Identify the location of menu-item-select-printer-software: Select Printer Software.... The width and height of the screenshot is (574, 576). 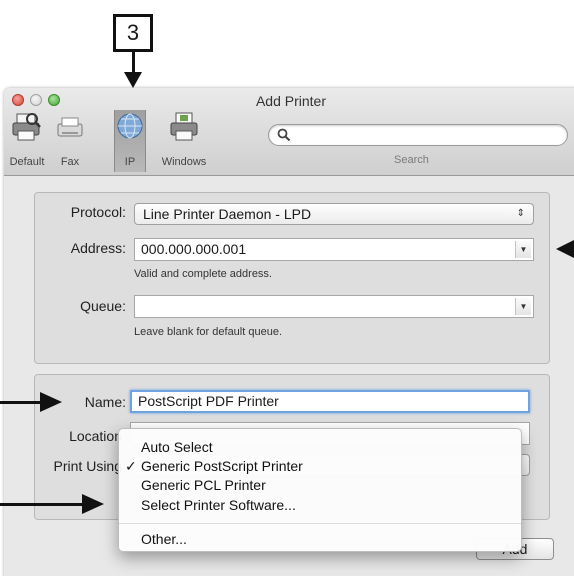
(320, 505).